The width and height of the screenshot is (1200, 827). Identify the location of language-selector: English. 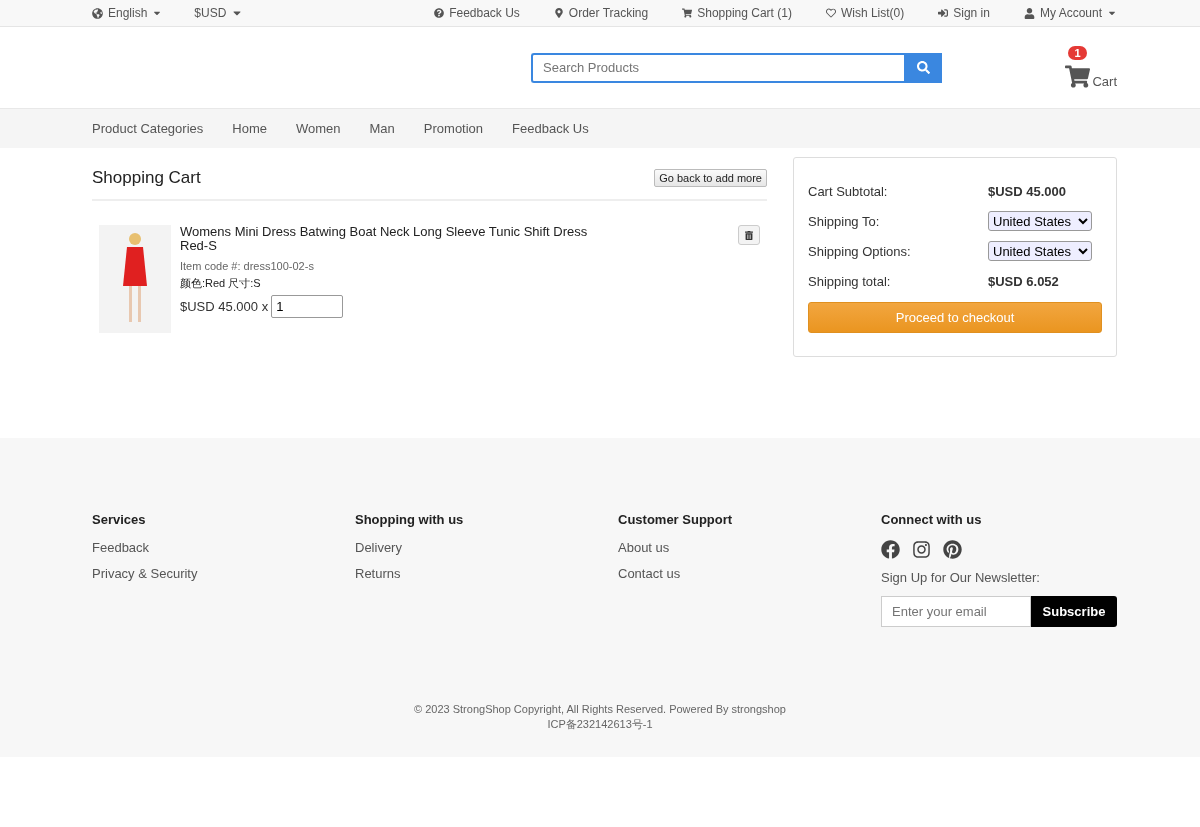
(127, 13).